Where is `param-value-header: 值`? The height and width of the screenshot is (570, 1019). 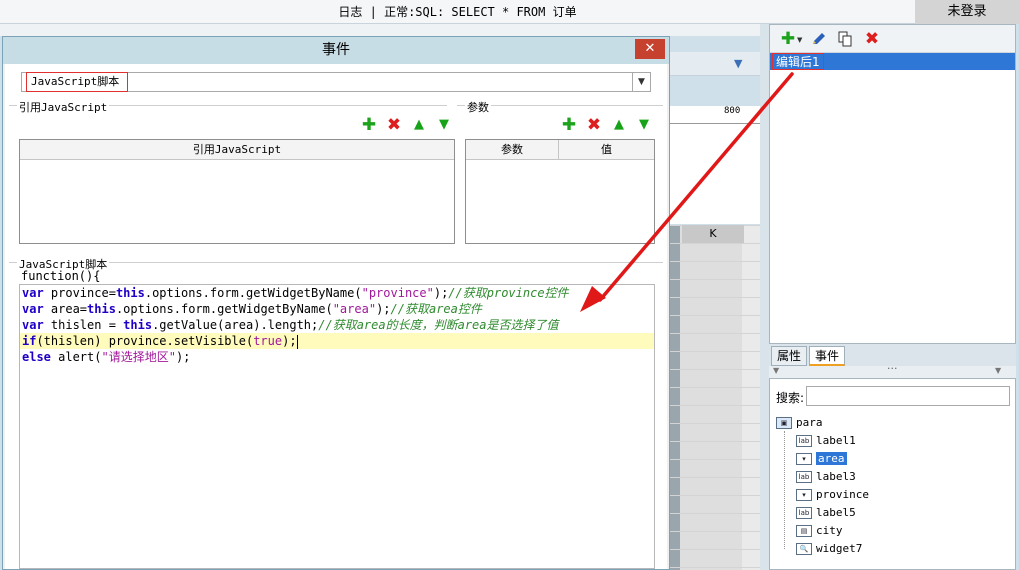
param-value-header: 值 is located at coordinates (606, 150).